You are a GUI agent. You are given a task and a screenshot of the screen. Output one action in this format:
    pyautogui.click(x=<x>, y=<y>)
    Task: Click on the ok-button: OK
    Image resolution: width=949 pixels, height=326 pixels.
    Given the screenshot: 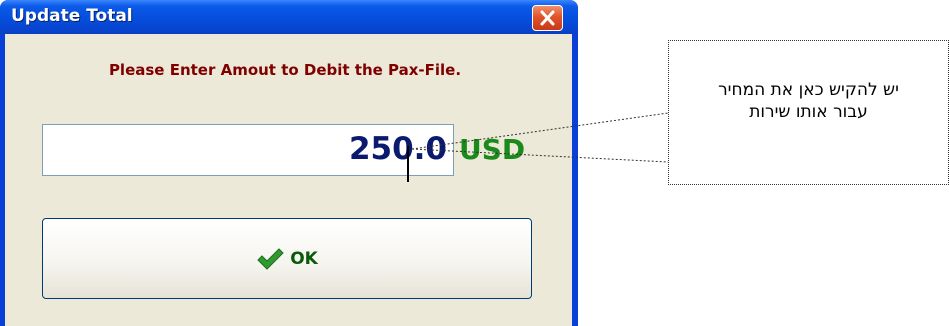 What is the action you would take?
    pyautogui.click(x=287, y=258)
    